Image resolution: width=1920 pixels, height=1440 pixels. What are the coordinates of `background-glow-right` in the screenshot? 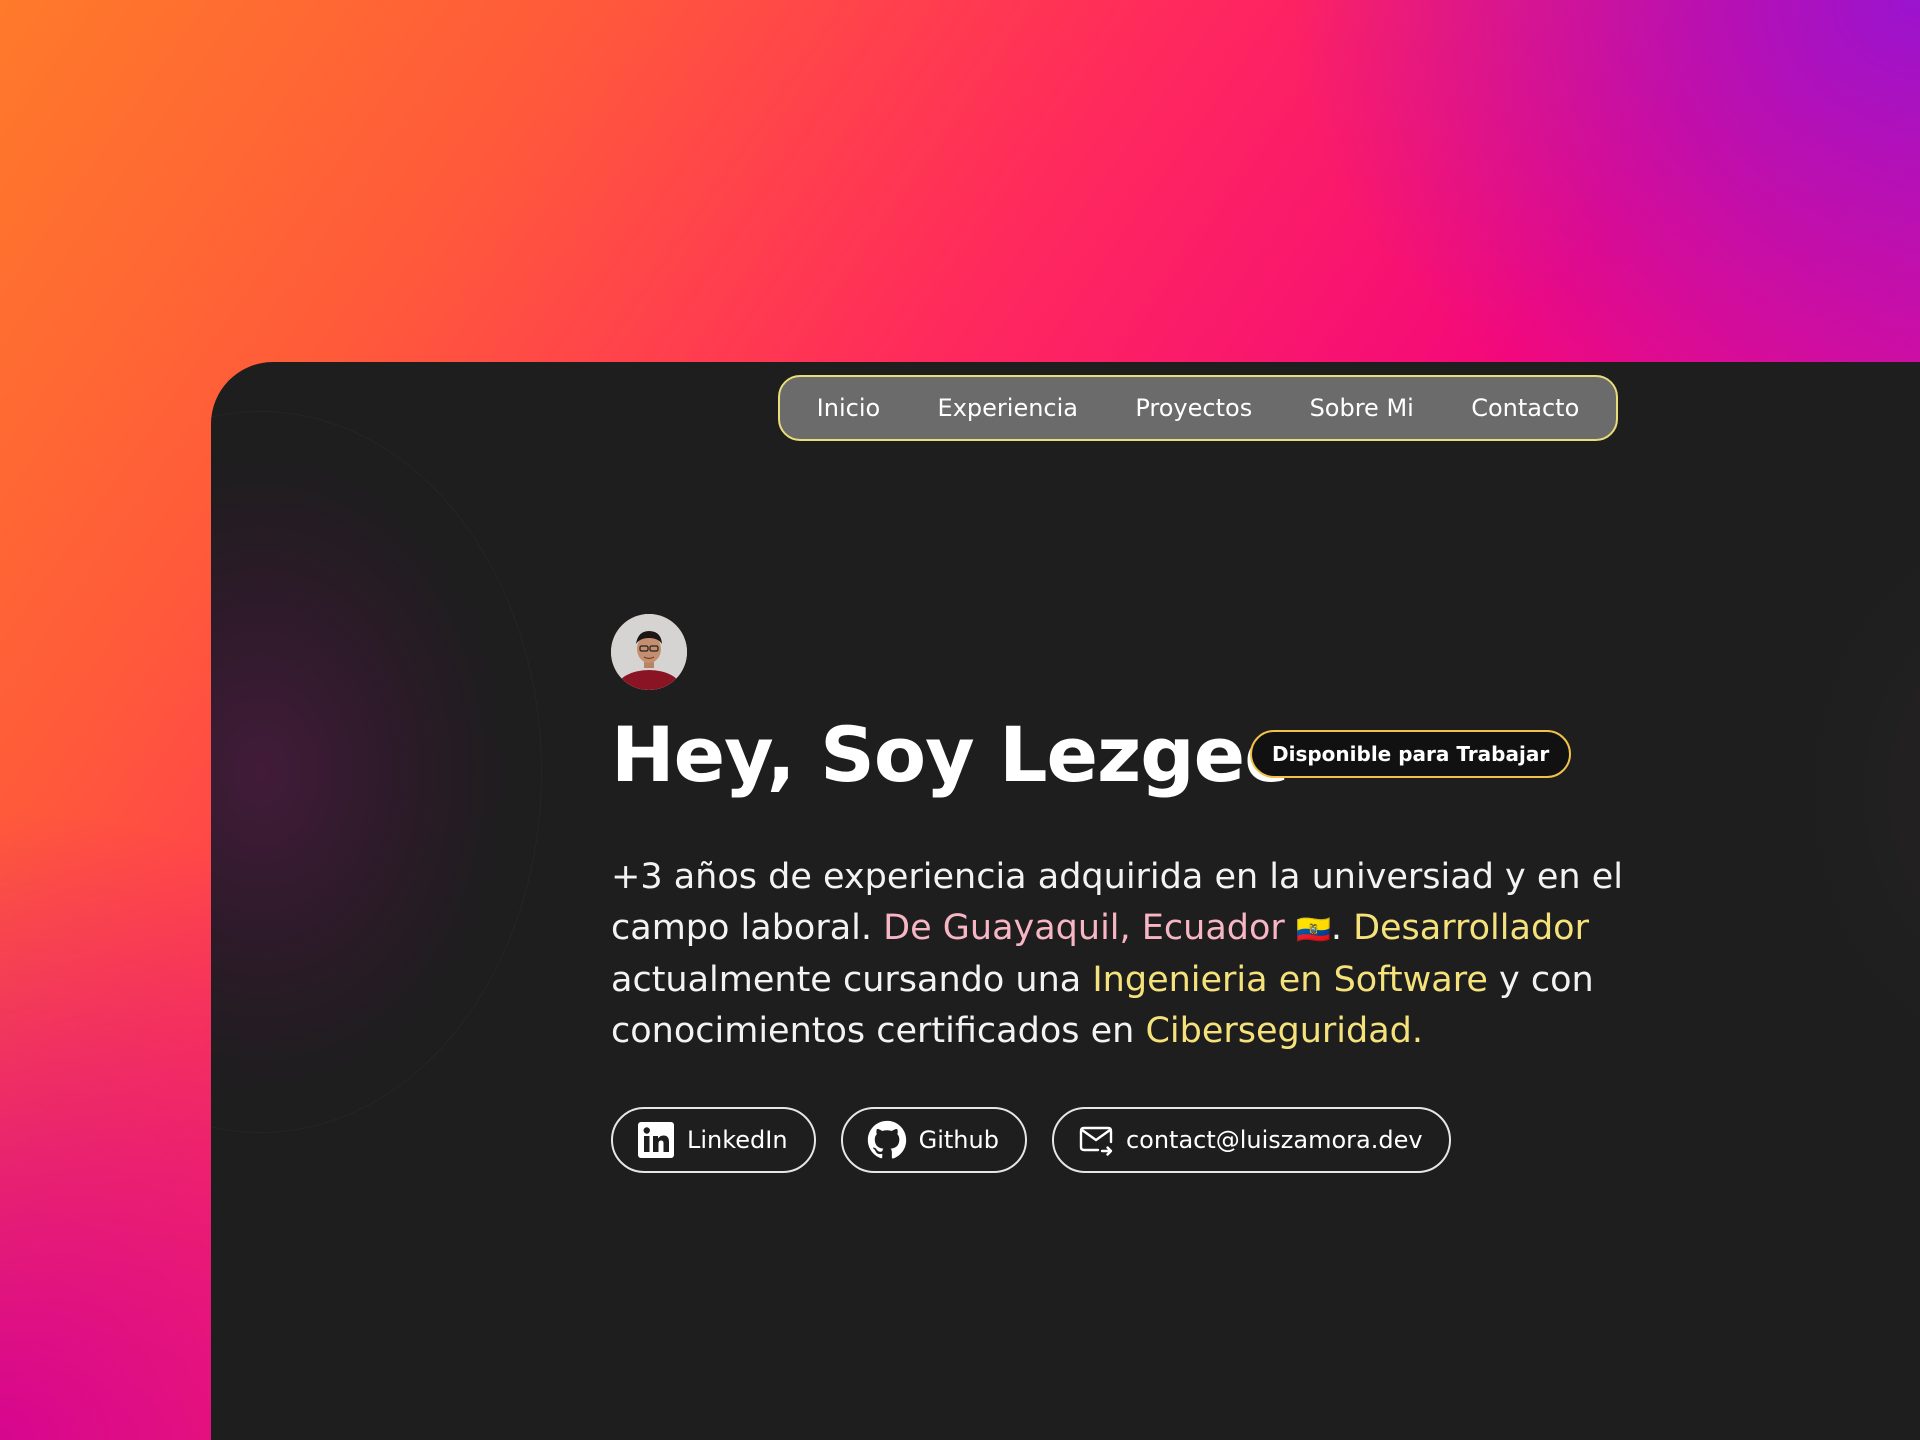 It's located at (1850, 792).